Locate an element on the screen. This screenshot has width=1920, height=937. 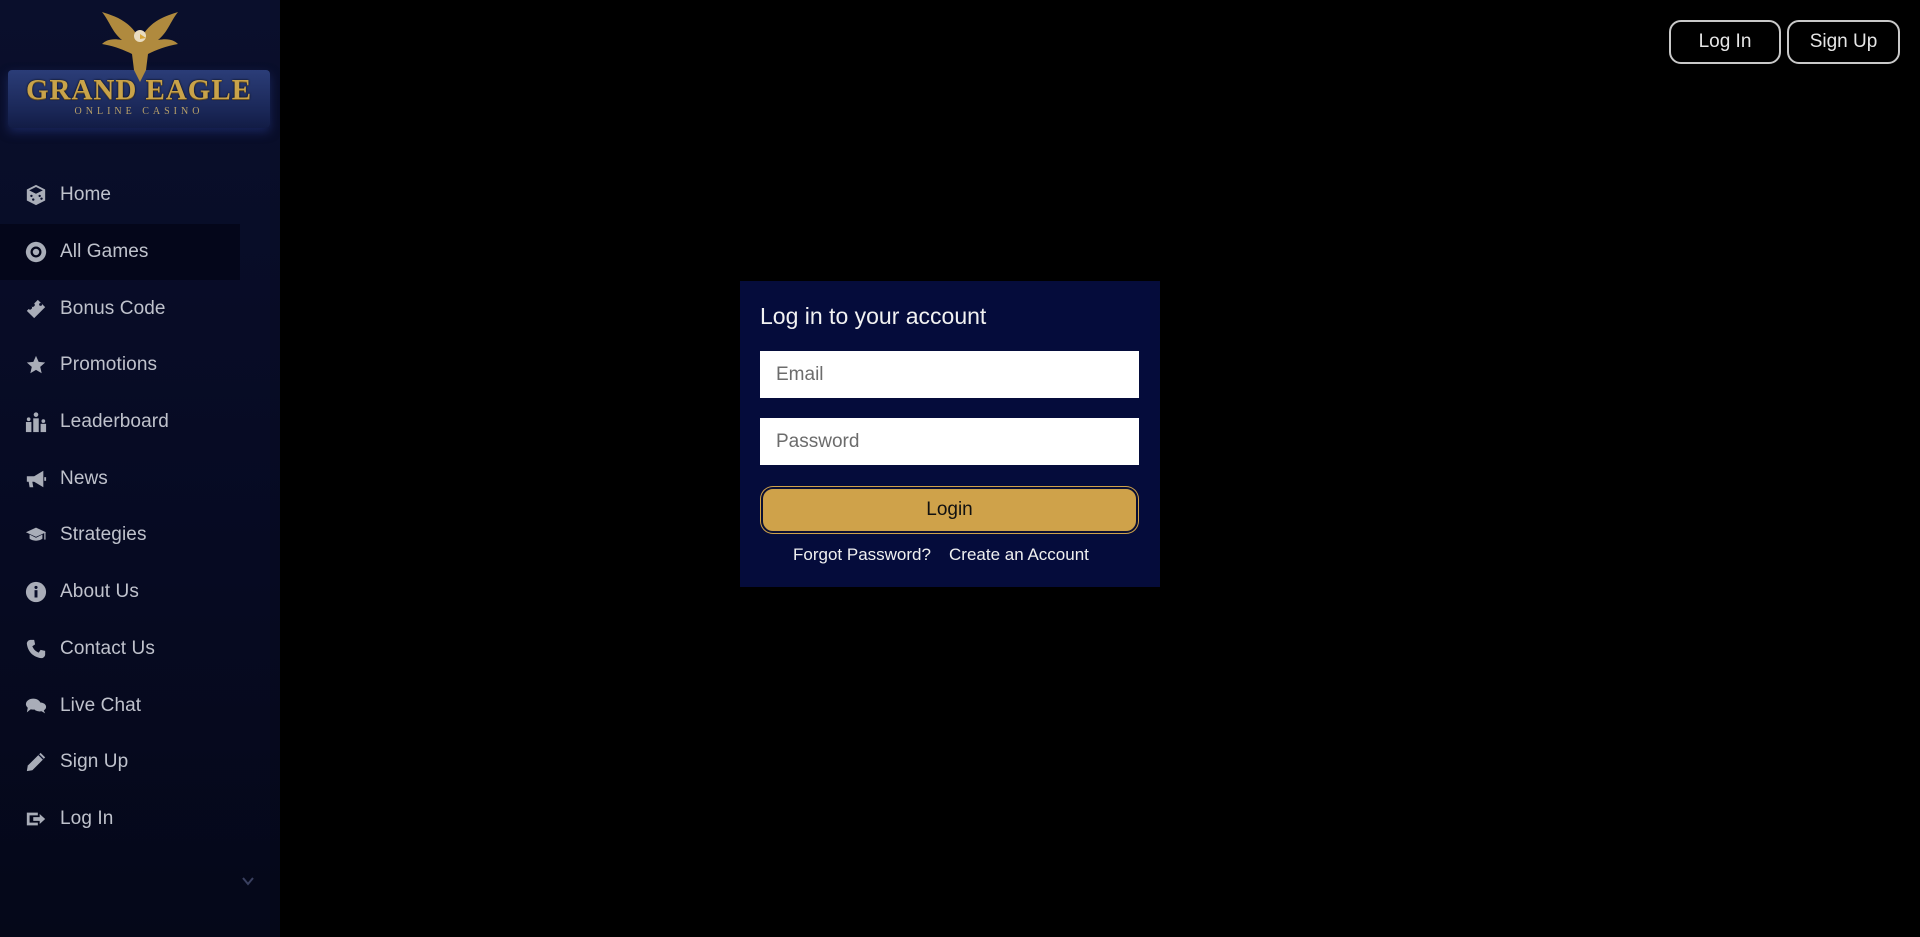
sidebar-item-label: News is located at coordinates (84, 478).